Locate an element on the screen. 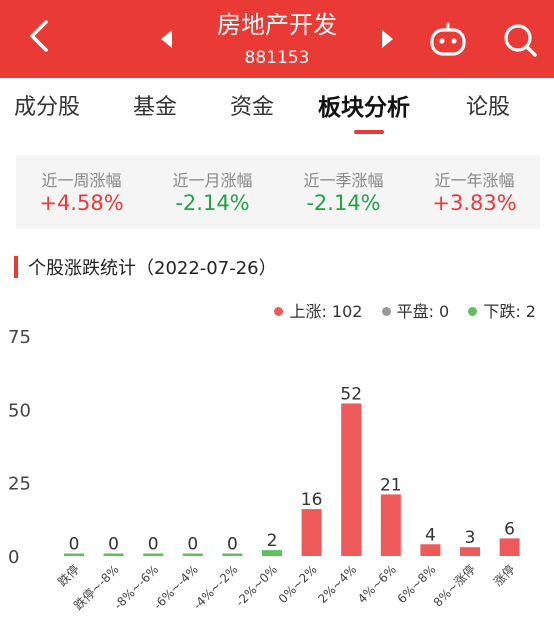 Image resolution: width=554 pixels, height=636 pixels. perf-week: 近一周涨幅 +4.58% is located at coordinates (81, 192).